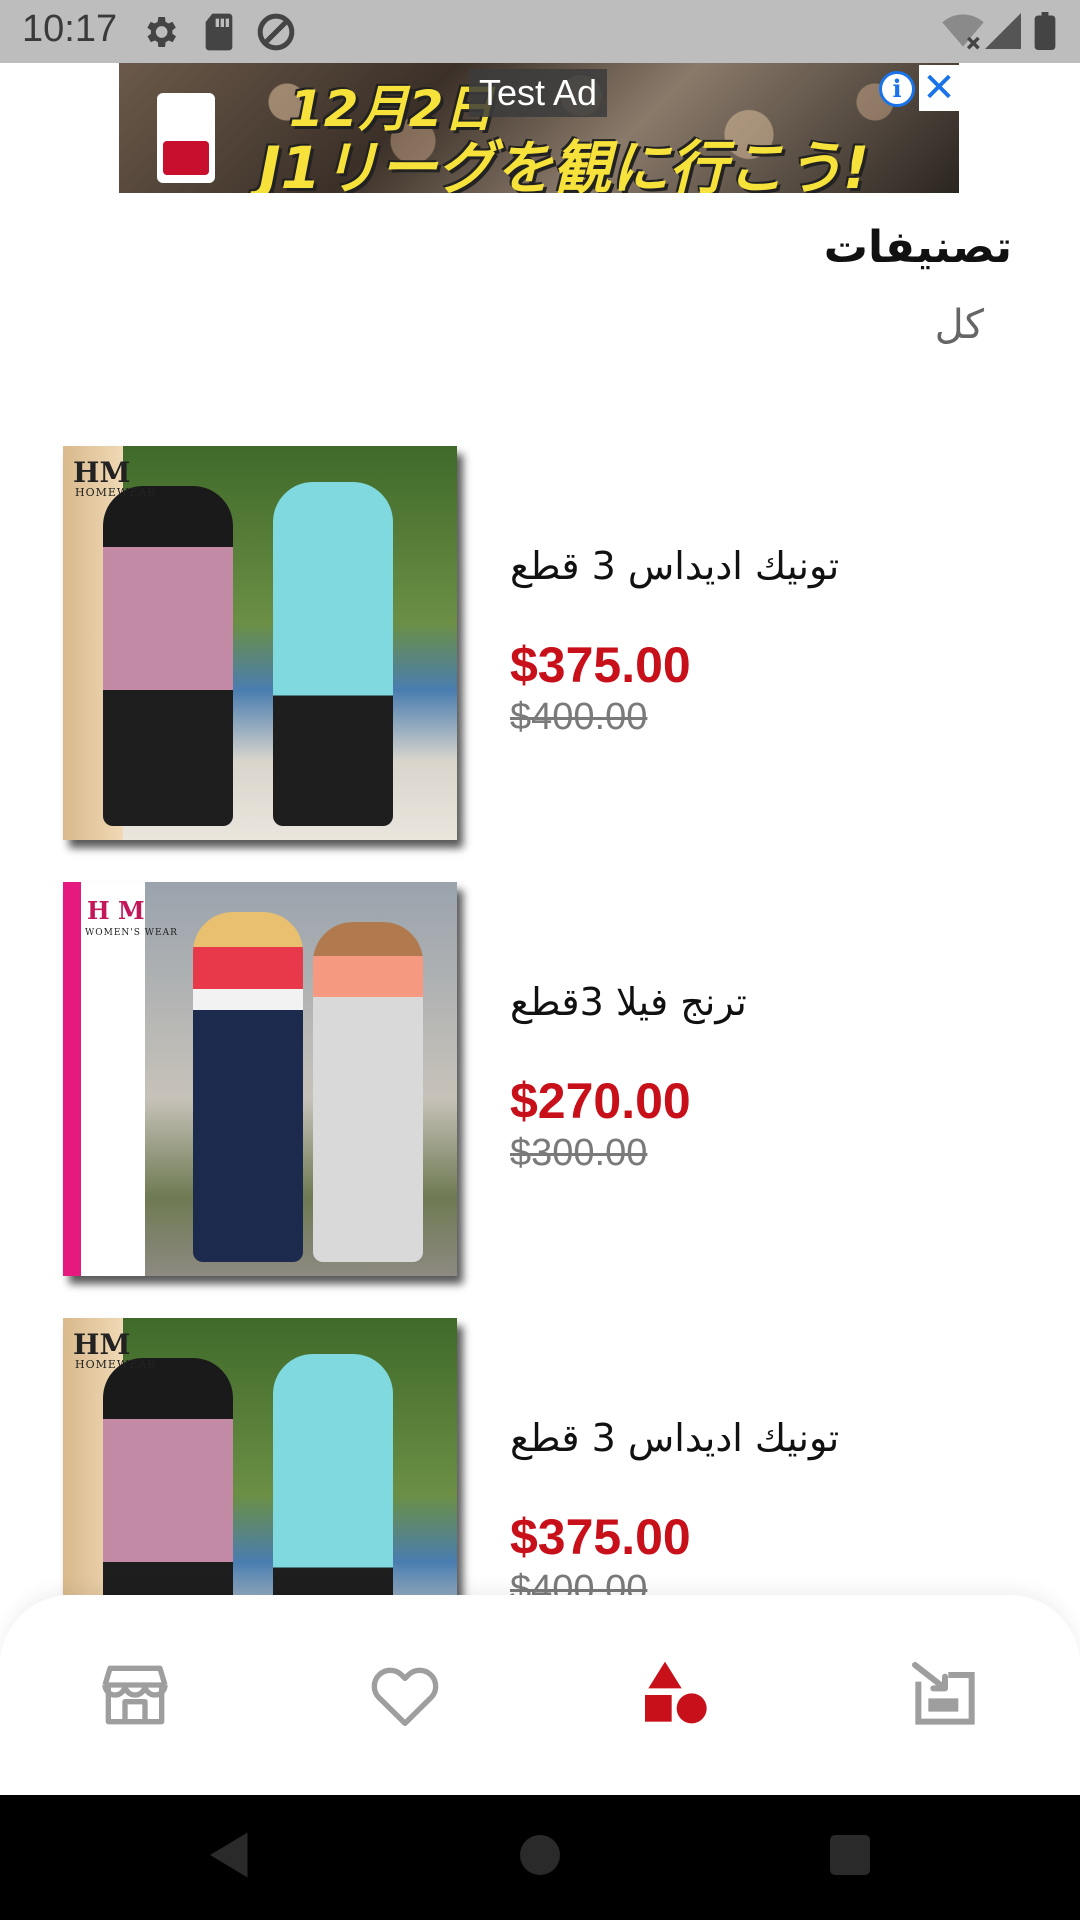 This screenshot has width=1080, height=1920. What do you see at coordinates (963, 32) in the screenshot?
I see `wifi-off-icon` at bounding box center [963, 32].